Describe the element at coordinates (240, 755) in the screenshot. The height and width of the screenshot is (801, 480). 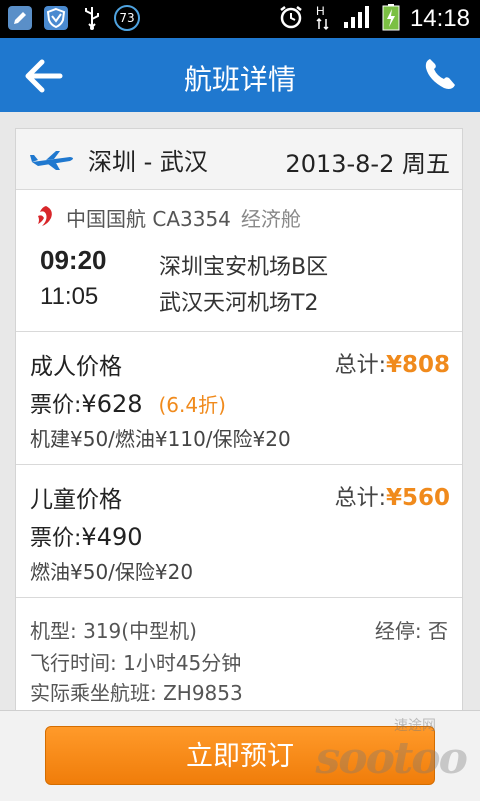
I see `bottom-action-bar: 立即预订 速途网 sootoo` at that location.